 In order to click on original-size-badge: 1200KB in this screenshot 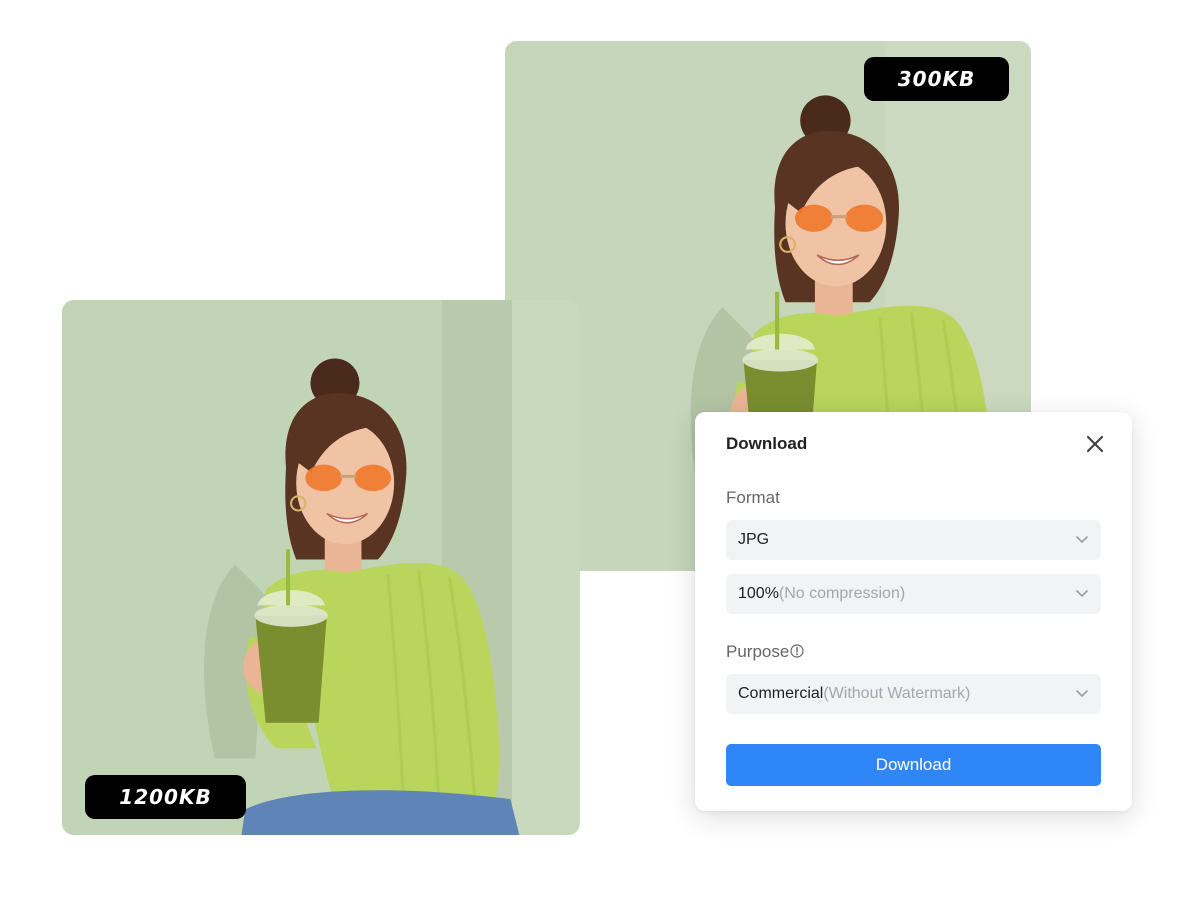, I will do `click(165, 797)`.